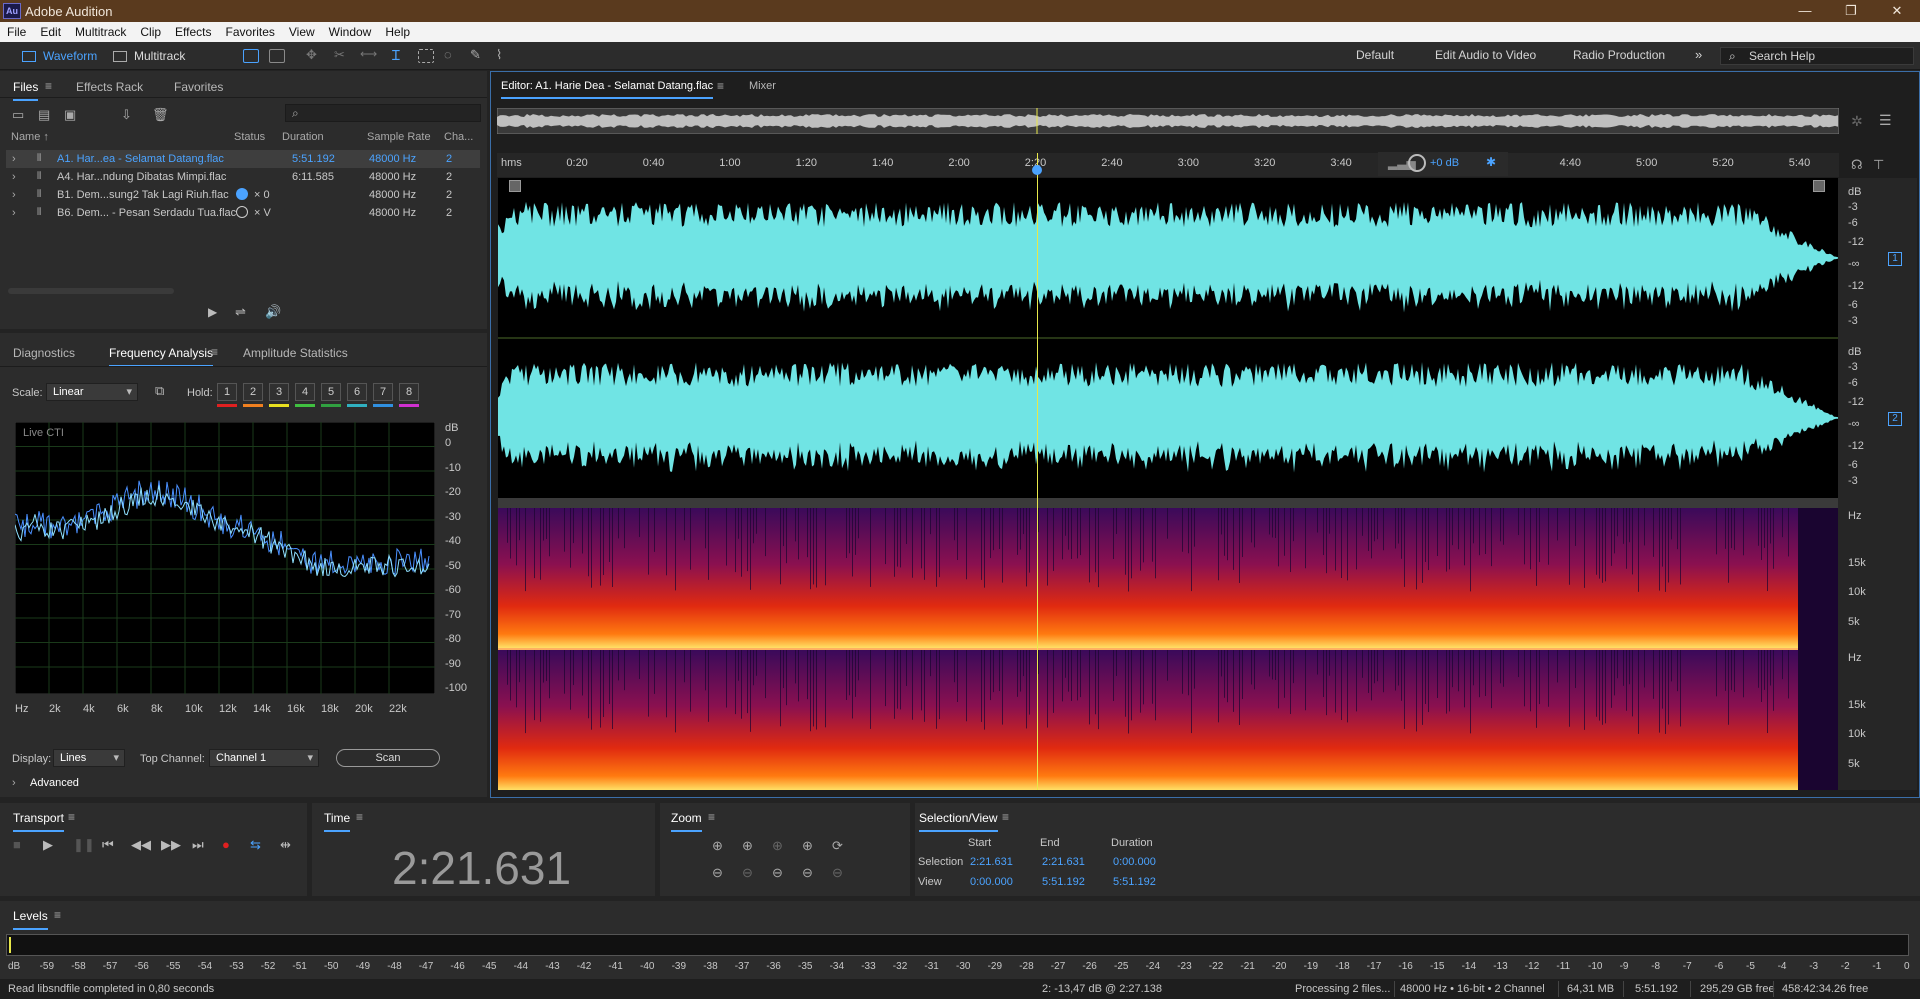  What do you see at coordinates (193, 32) in the screenshot?
I see `menu-effects: Effects` at bounding box center [193, 32].